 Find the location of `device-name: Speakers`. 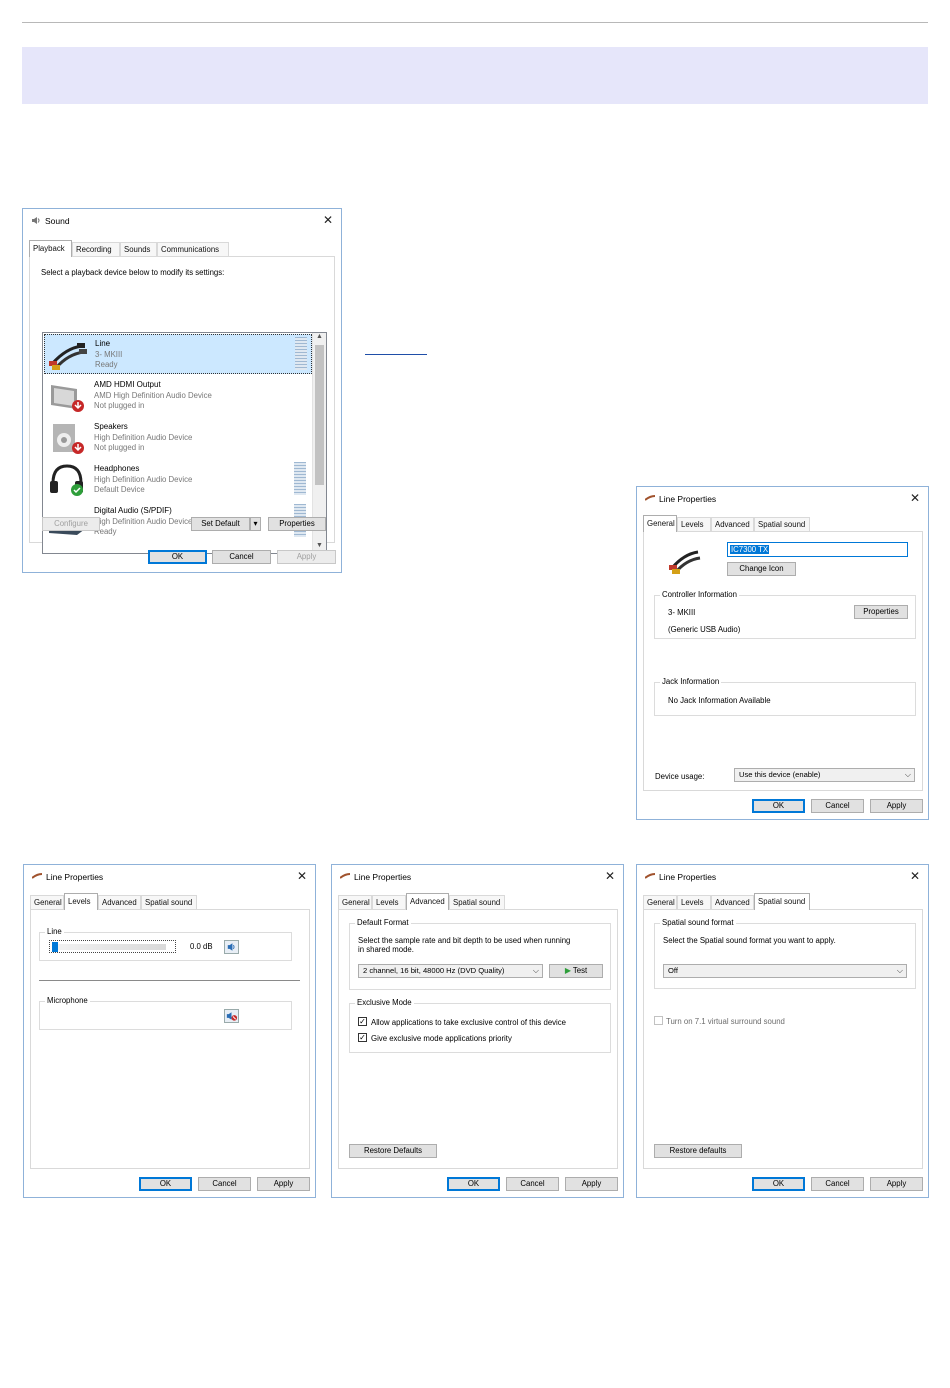

device-name: Speakers is located at coordinates (111, 426).